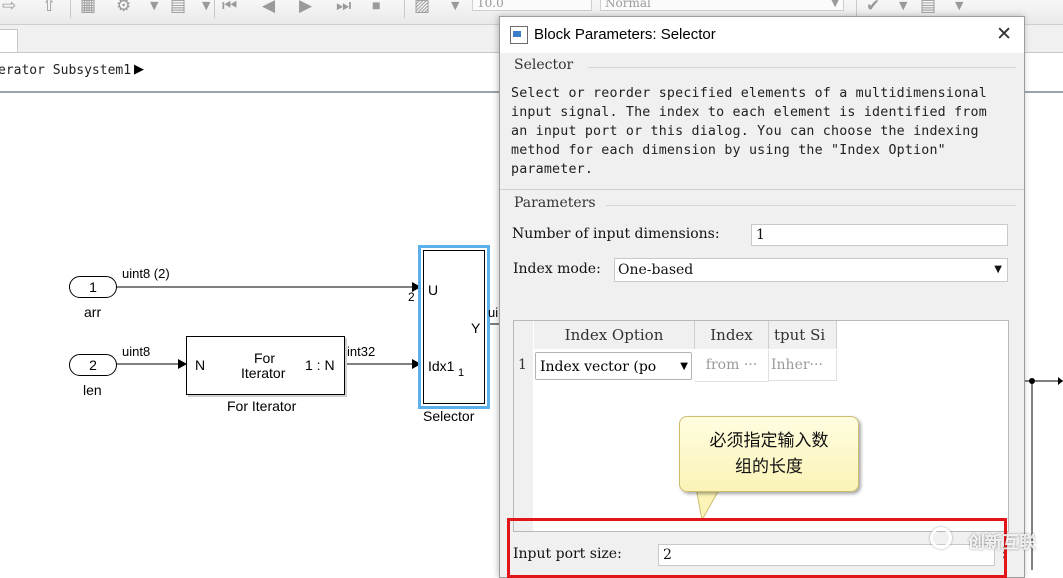  I want to click on breadcrumb-path: erator Subsystem1, so click(65, 70).